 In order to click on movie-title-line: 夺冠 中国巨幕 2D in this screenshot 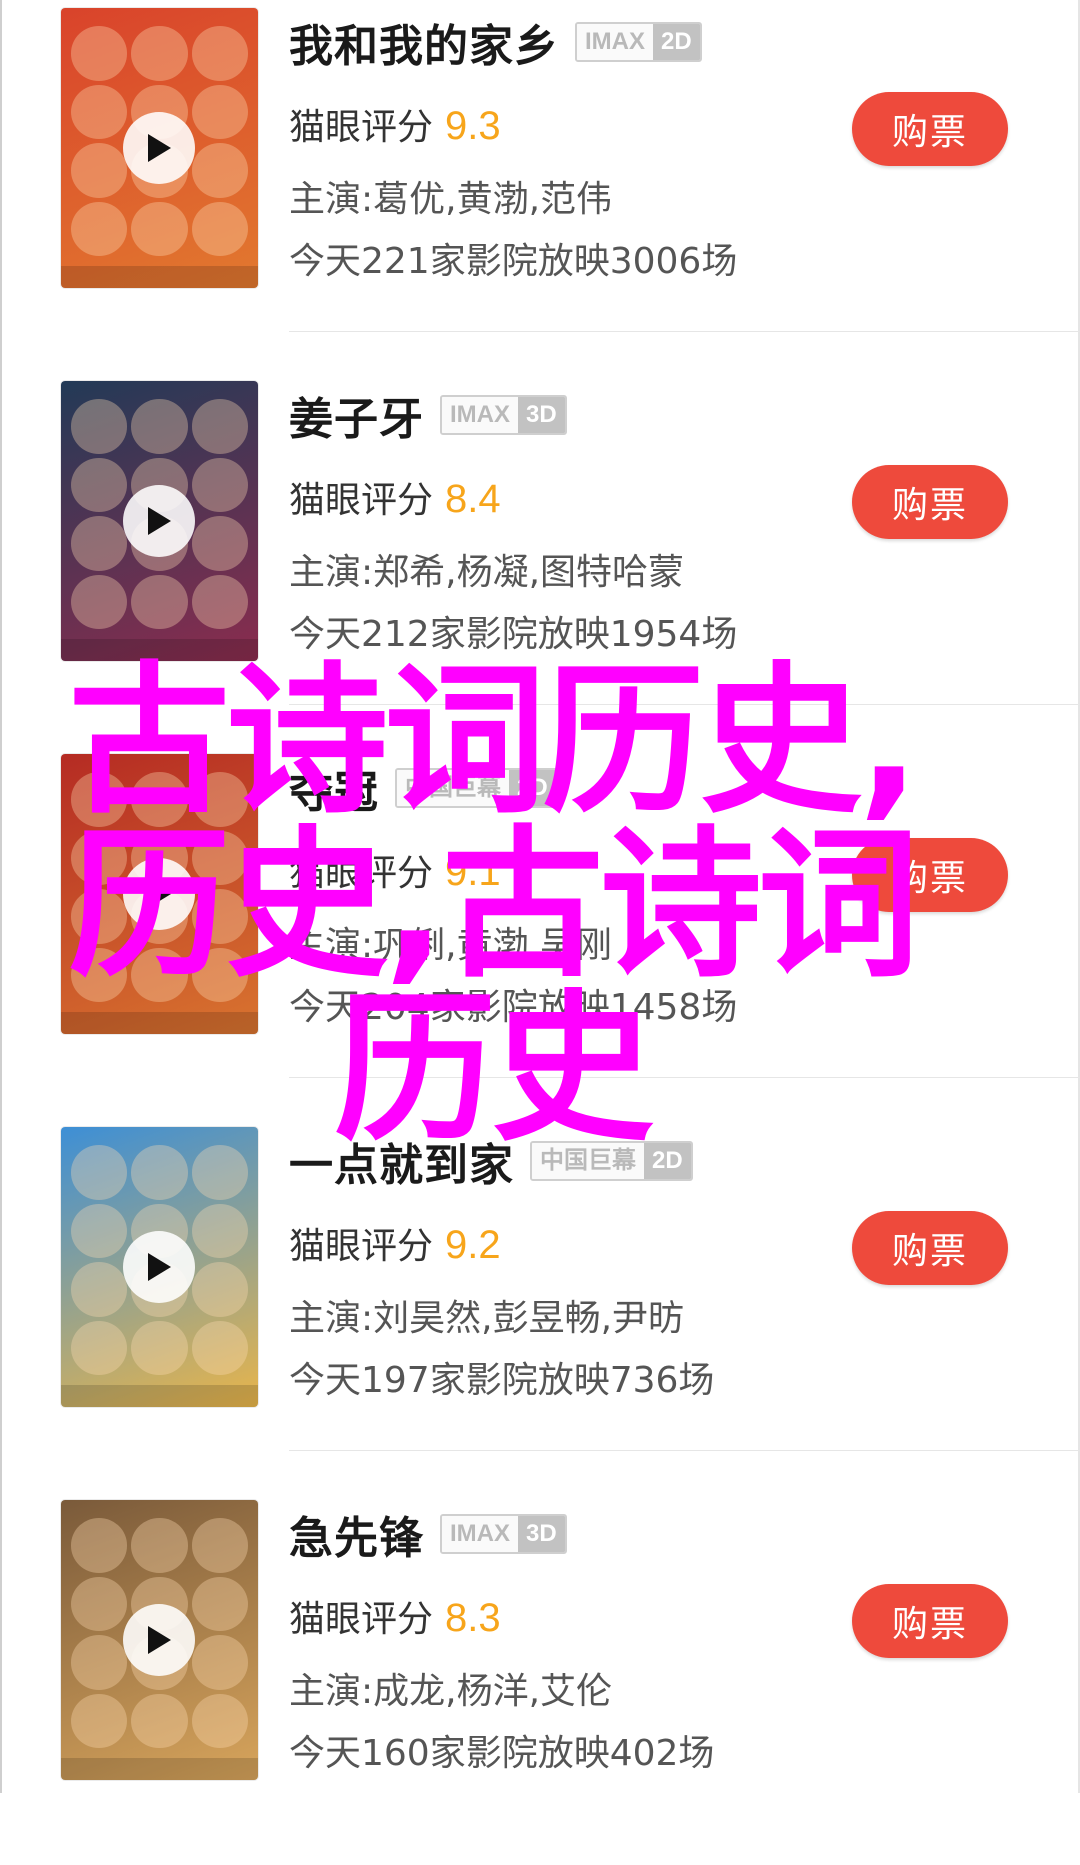, I will do `click(423, 788)`.